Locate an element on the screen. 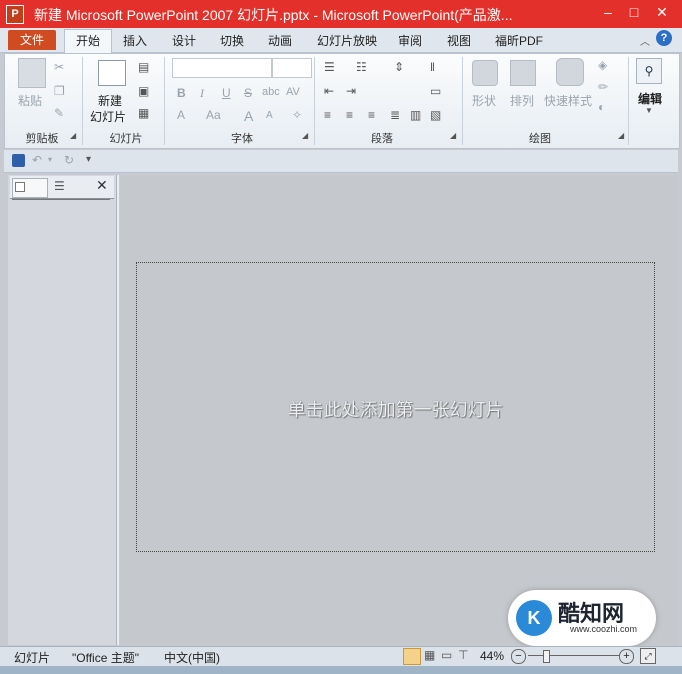 The image size is (682, 674). reset-icon: ▣ is located at coordinates (143, 91).